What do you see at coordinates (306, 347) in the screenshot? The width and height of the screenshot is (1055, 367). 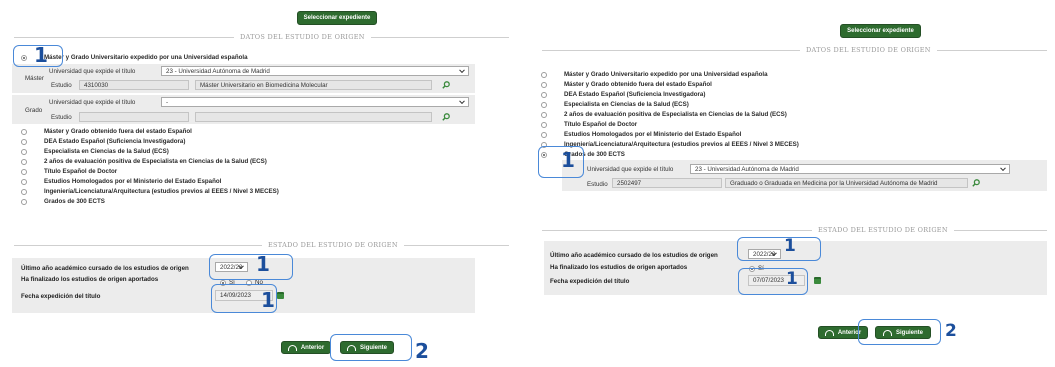 I see `prev-button: Anterior` at bounding box center [306, 347].